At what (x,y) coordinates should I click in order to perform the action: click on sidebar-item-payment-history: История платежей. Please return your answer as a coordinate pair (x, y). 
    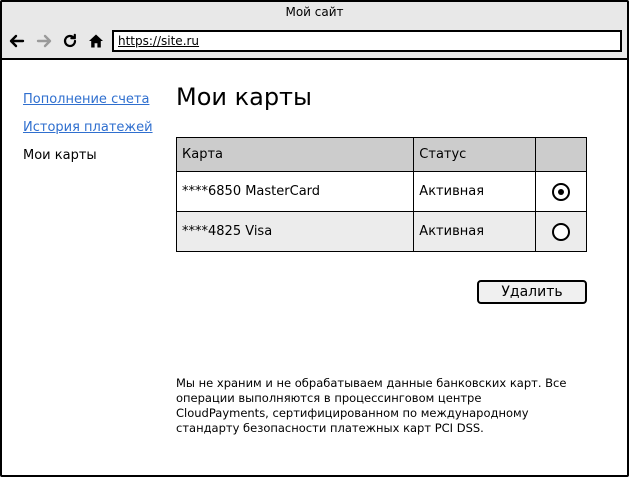
    Looking at the image, I should click on (93, 133).